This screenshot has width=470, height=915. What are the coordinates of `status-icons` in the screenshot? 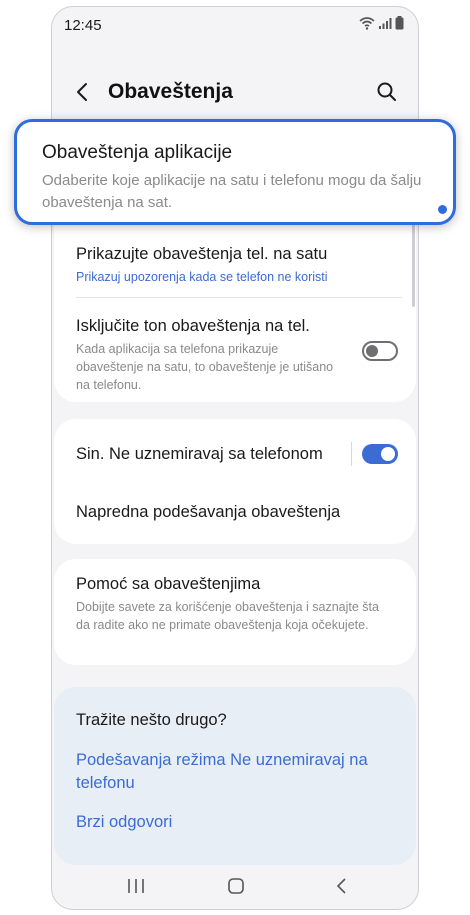 It's located at (381, 23).